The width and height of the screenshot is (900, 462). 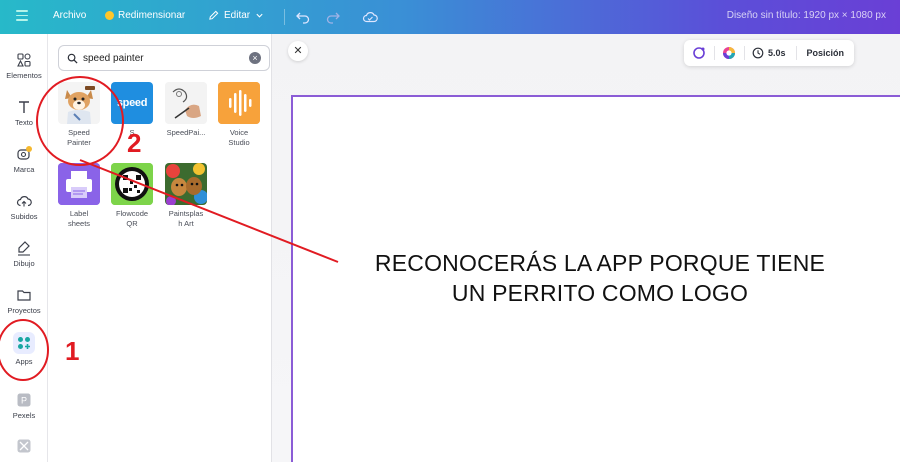 I want to click on highlight-circle-speed-painter, so click(x=80, y=121).